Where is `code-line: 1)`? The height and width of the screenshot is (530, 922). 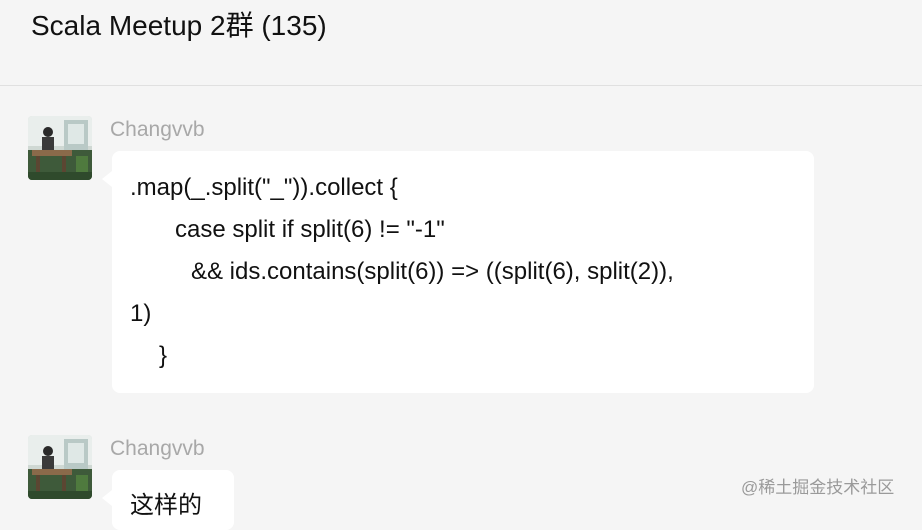
code-line: 1) is located at coordinates (141, 313).